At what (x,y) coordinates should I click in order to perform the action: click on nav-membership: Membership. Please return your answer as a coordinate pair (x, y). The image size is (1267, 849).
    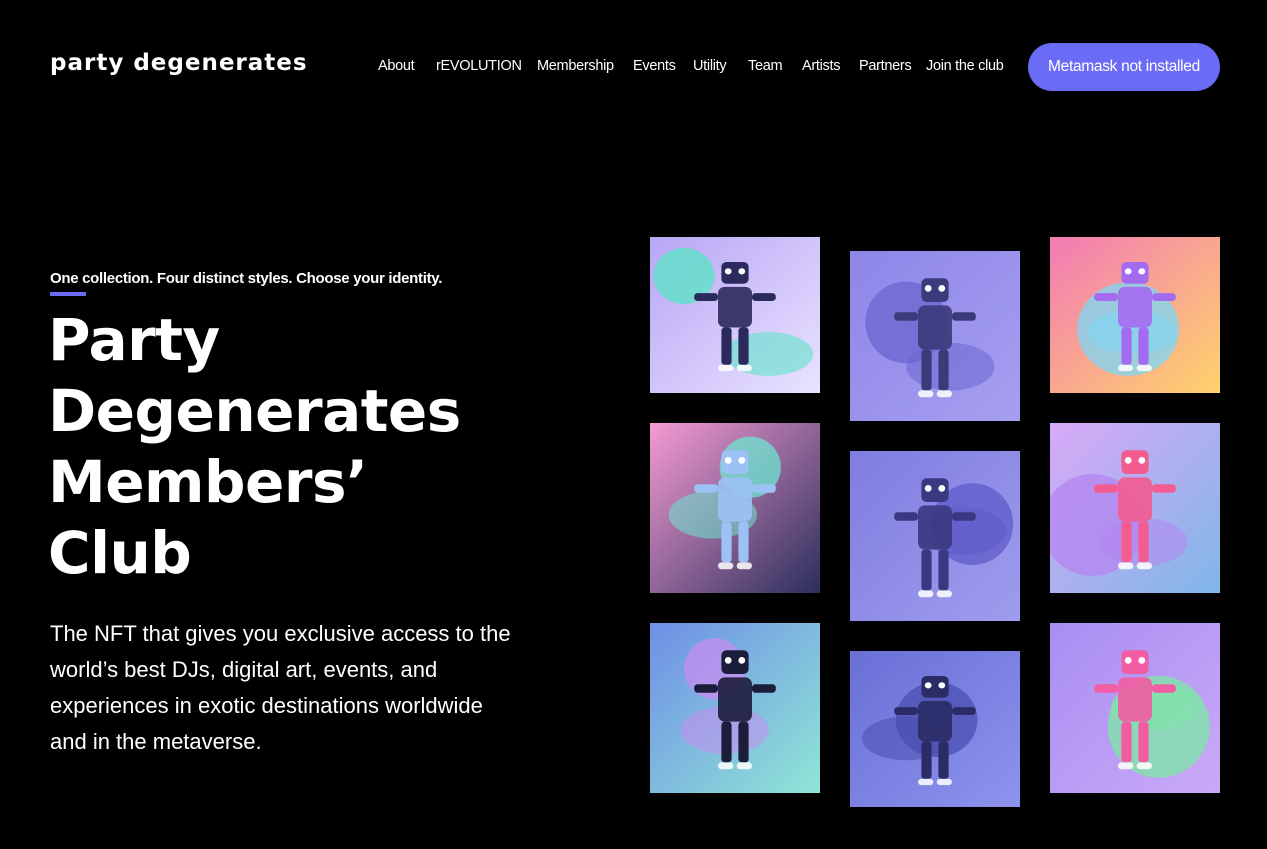
    Looking at the image, I should click on (575, 66).